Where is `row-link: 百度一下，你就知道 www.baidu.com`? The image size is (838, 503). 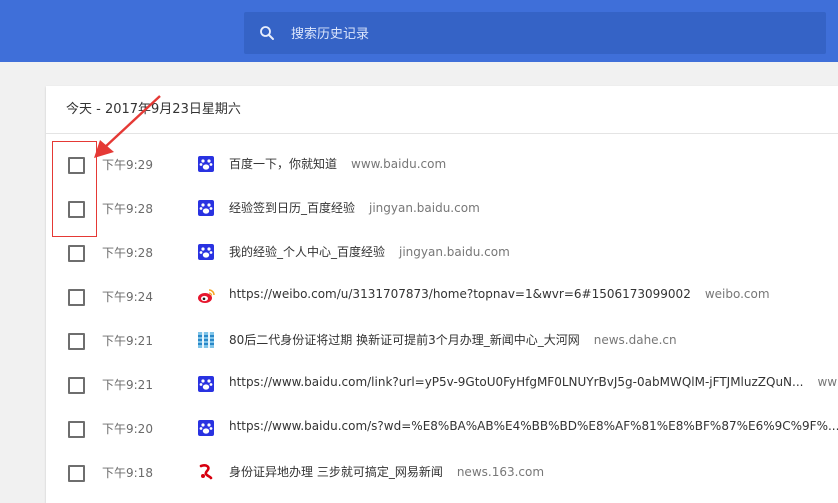 row-link: 百度一下，你就知道 www.baidu.com is located at coordinates (337, 163).